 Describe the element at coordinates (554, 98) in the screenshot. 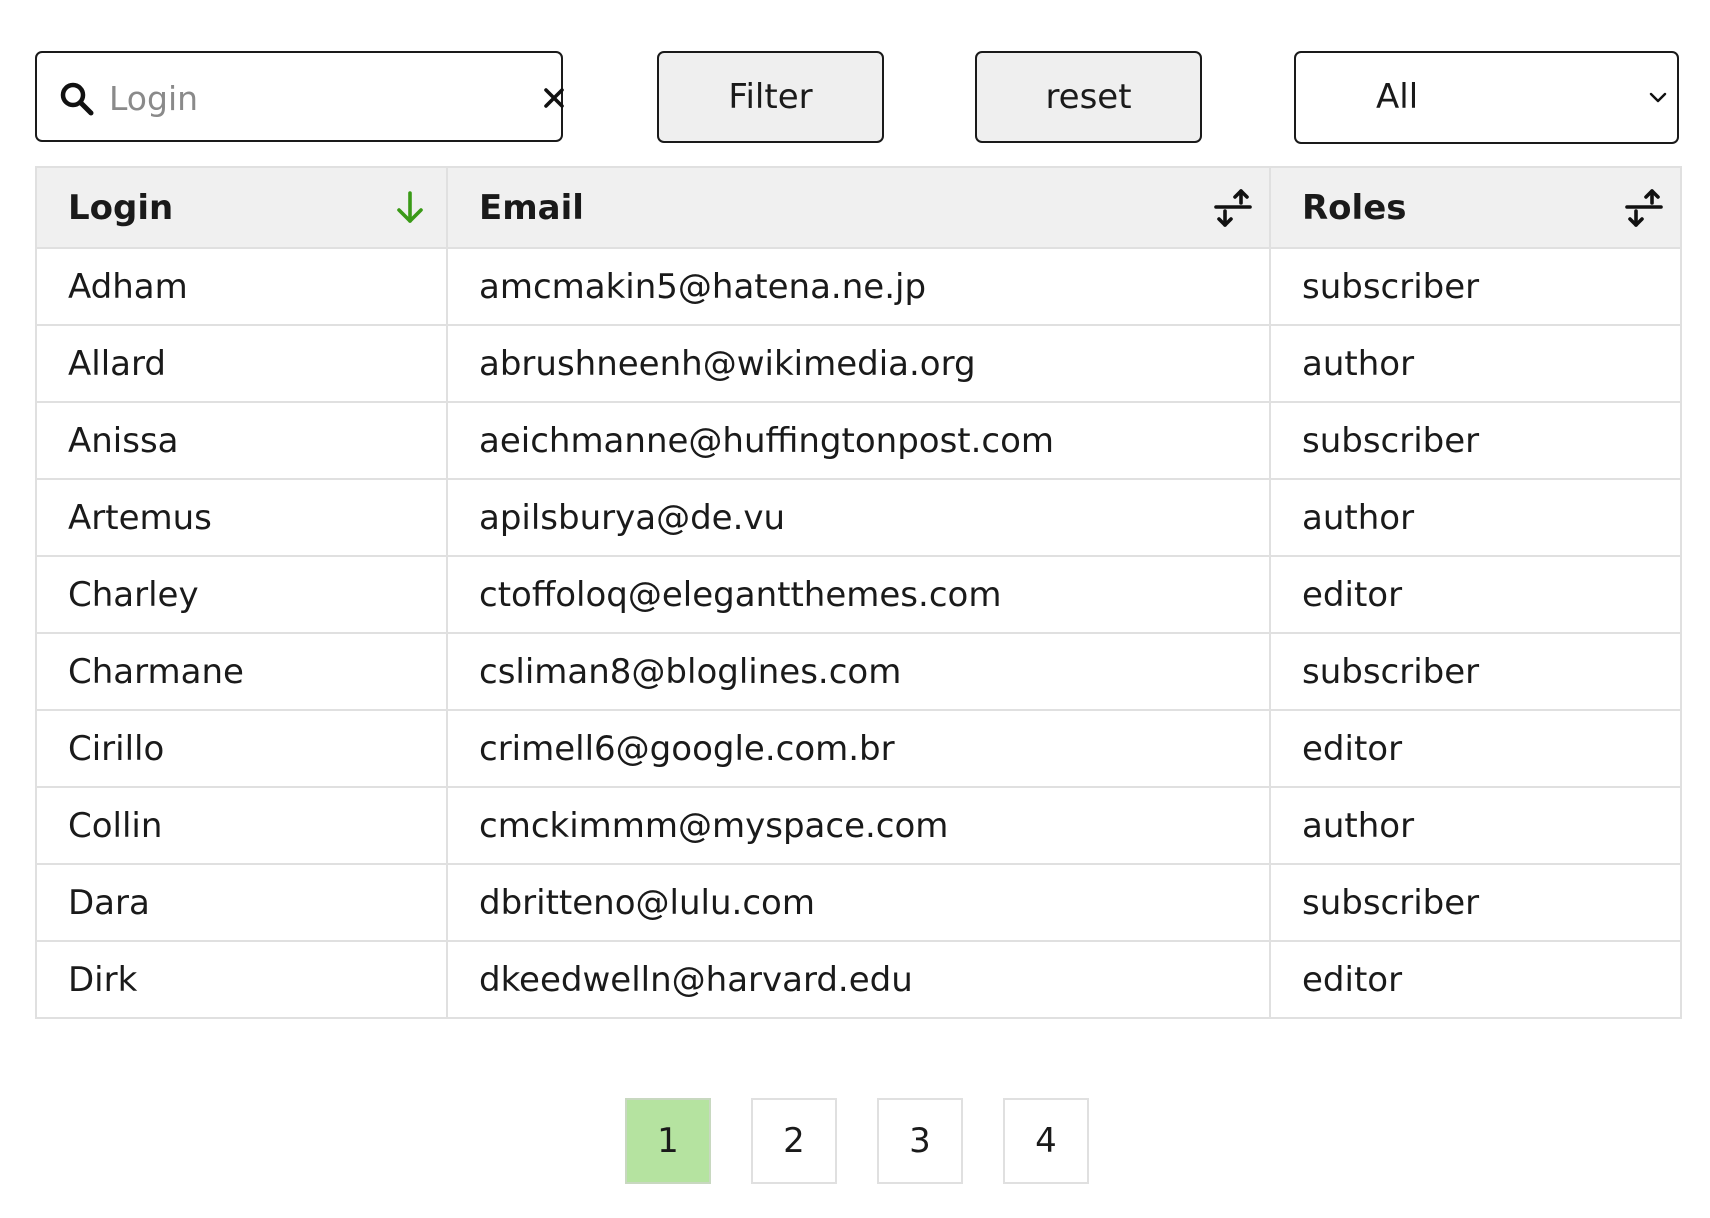

I see `close-icon` at that location.